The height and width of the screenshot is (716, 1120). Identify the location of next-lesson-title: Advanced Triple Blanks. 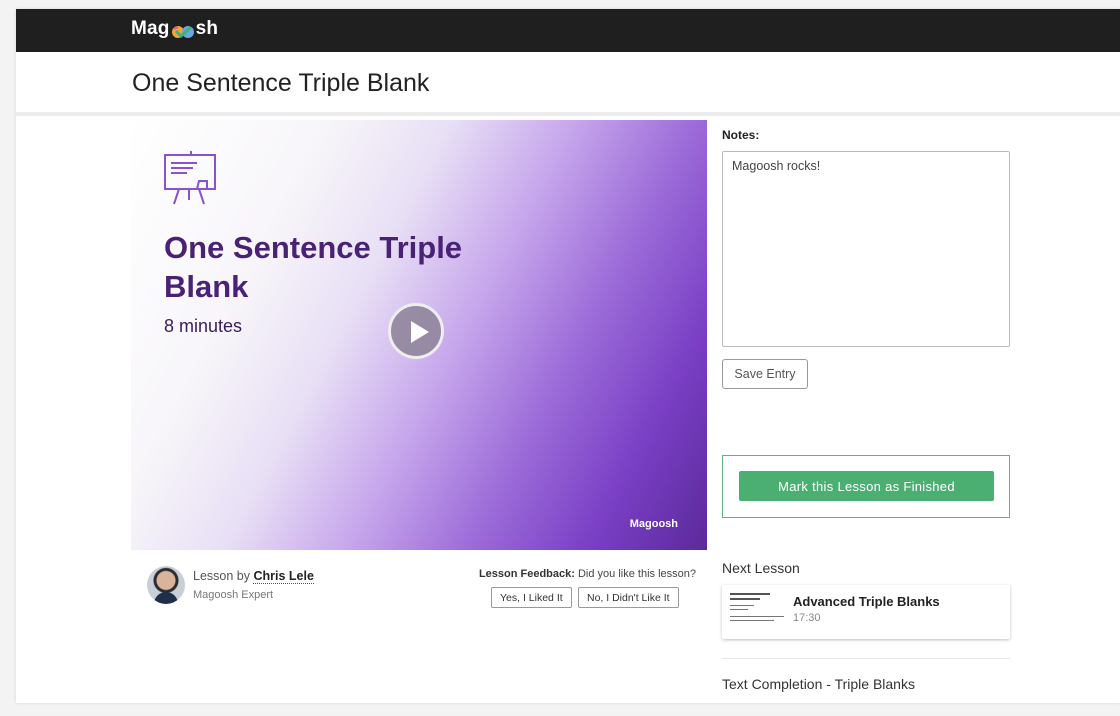
(866, 601).